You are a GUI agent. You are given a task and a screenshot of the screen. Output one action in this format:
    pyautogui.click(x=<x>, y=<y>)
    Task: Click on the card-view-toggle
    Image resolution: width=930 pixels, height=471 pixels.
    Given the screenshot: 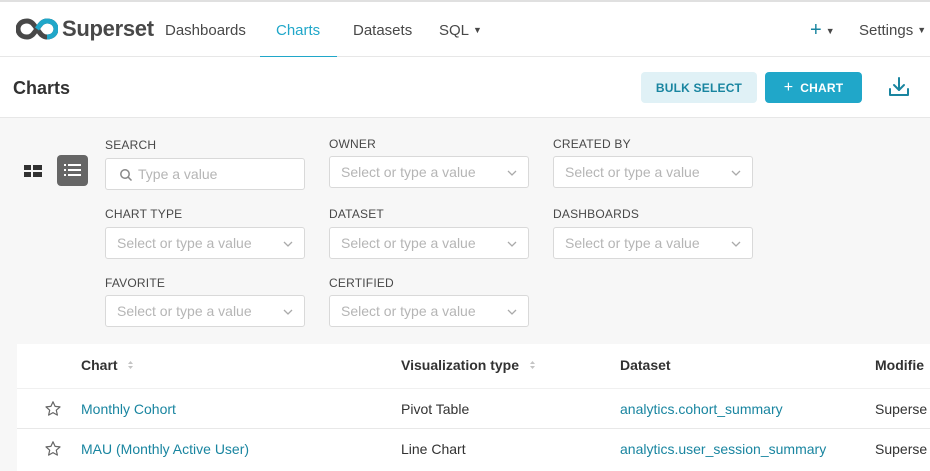 What is the action you would take?
    pyautogui.click(x=33, y=171)
    